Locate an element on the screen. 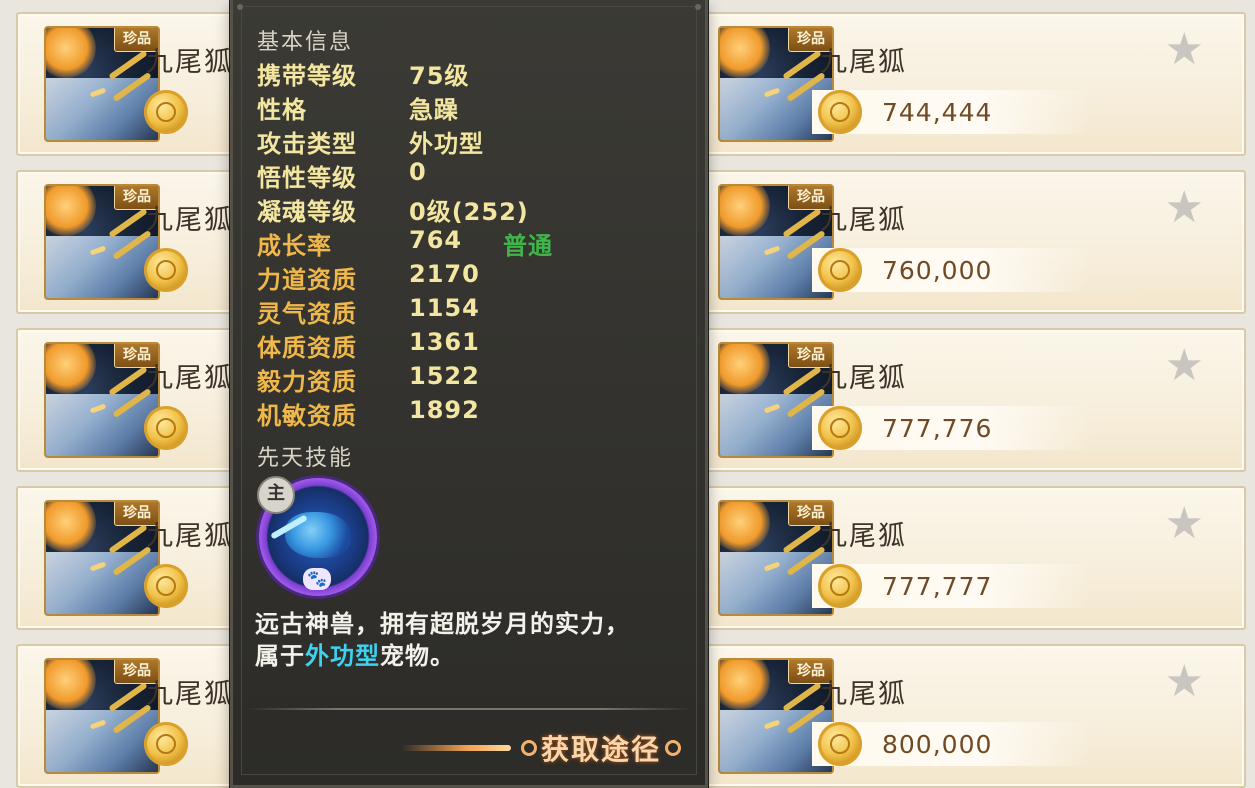 The width and height of the screenshot is (1255, 788). stat-label: 性格 is located at coordinates (282, 110).